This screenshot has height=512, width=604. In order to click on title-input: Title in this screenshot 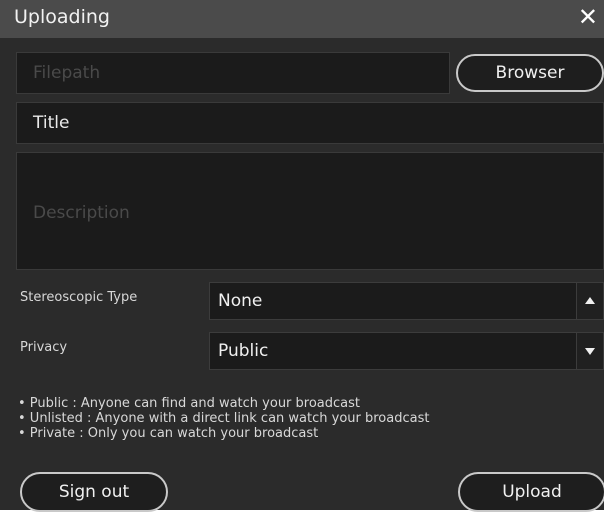, I will do `click(310, 123)`.